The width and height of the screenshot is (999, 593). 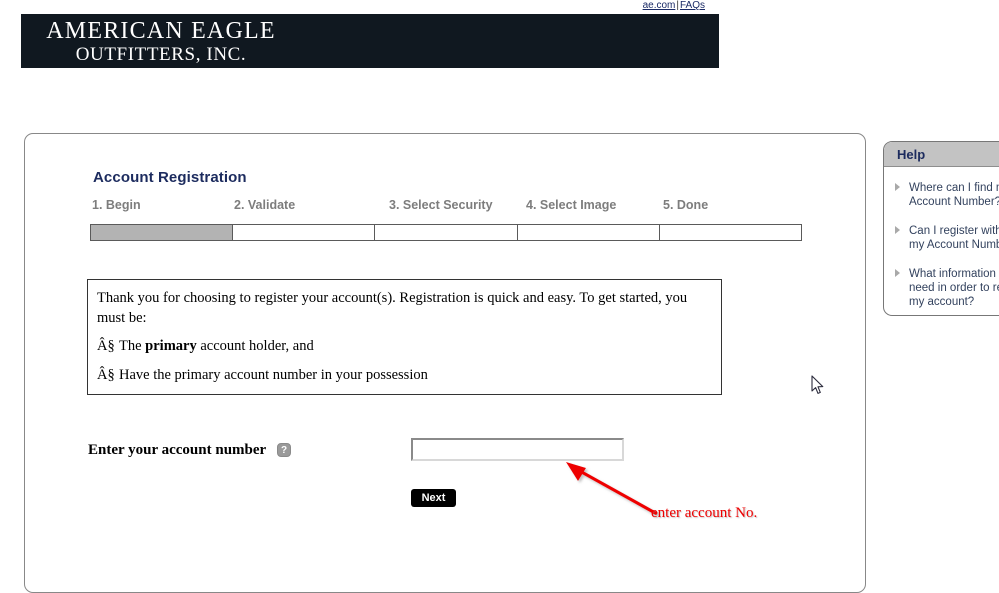 What do you see at coordinates (404, 346) in the screenshot?
I see `info-bullet-1: Â§ The primary account holder, and` at bounding box center [404, 346].